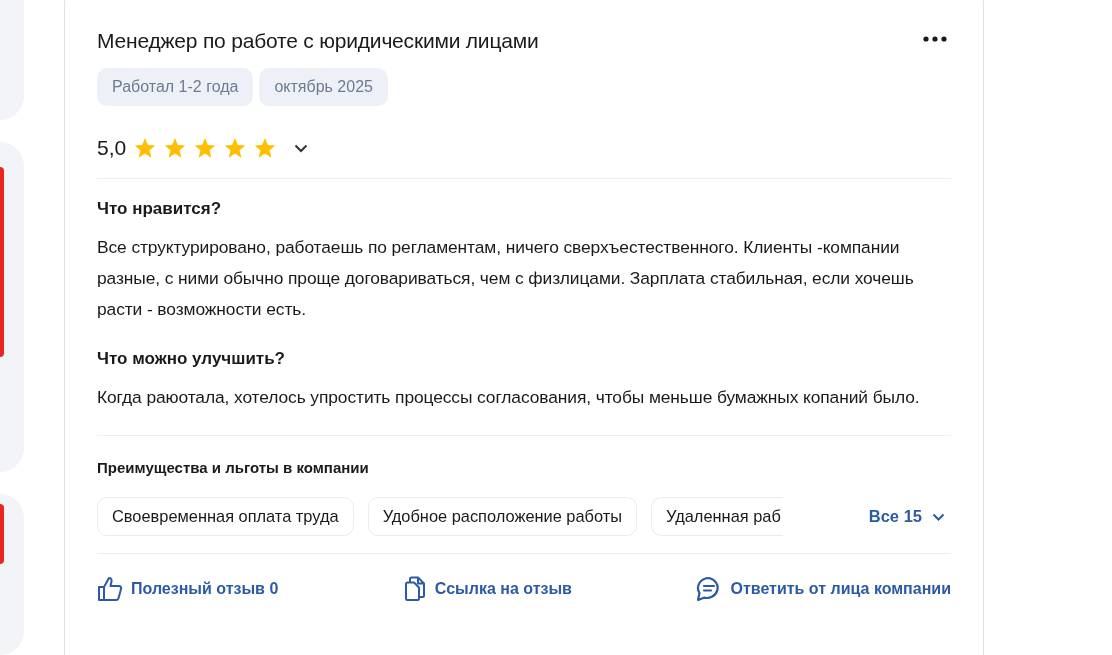 This screenshot has width=1112, height=655. What do you see at coordinates (414, 589) in the screenshot?
I see `copy-icon` at bounding box center [414, 589].